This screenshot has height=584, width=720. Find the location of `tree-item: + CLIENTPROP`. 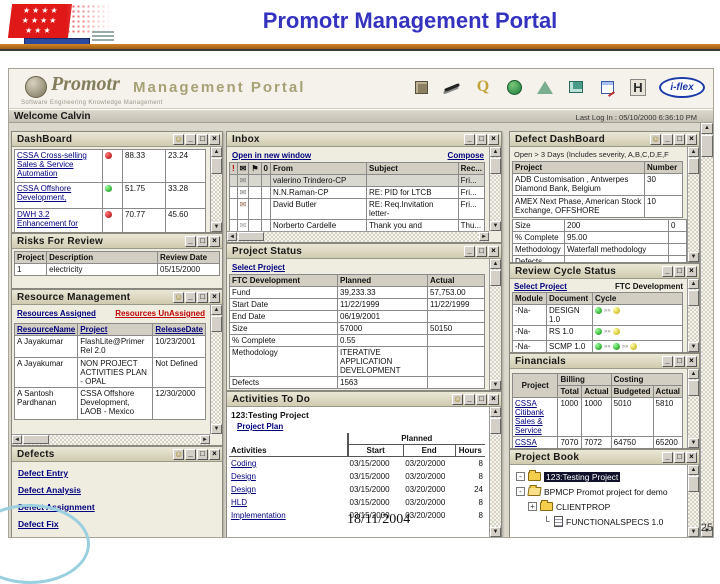

tree-item: + CLIENTPROP is located at coordinates (604, 506).